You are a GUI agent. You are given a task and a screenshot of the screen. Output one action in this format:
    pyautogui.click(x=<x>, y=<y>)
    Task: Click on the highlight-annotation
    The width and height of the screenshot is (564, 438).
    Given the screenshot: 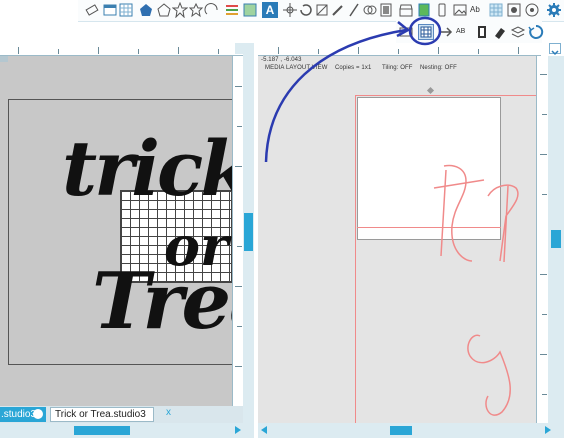 What is the action you would take?
    pyautogui.click(x=353, y=89)
    